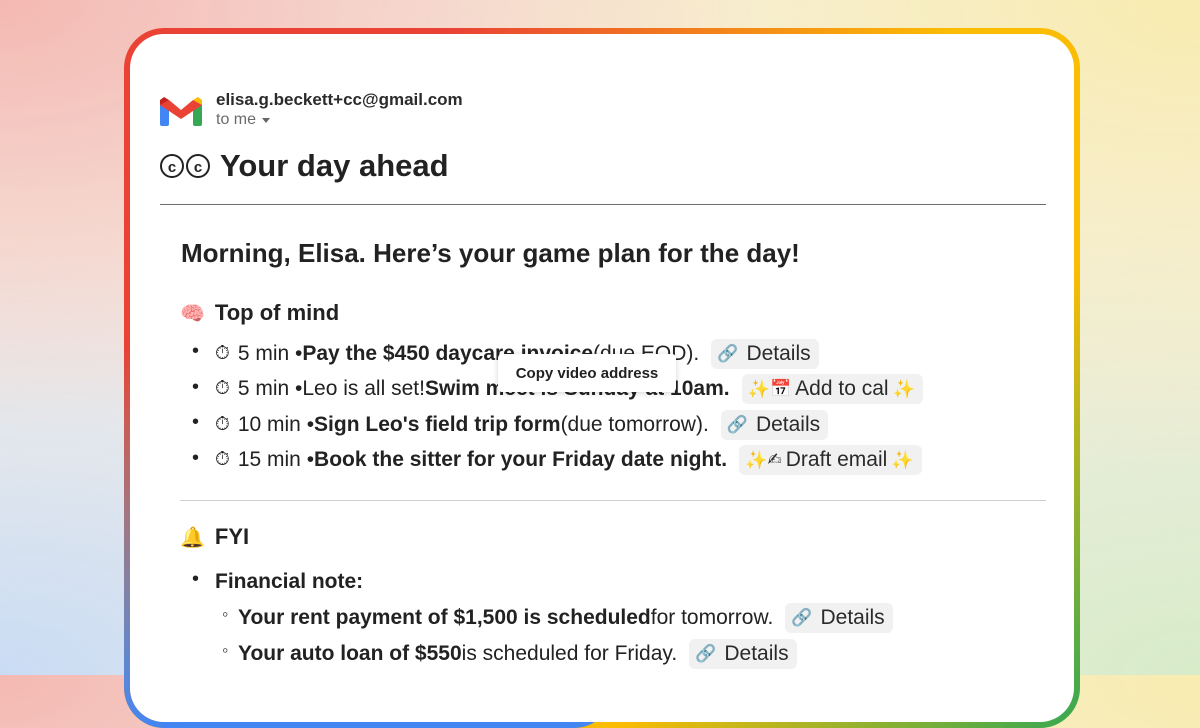 The height and width of the screenshot is (728, 1200). I want to click on section-title: FYI, so click(232, 536).